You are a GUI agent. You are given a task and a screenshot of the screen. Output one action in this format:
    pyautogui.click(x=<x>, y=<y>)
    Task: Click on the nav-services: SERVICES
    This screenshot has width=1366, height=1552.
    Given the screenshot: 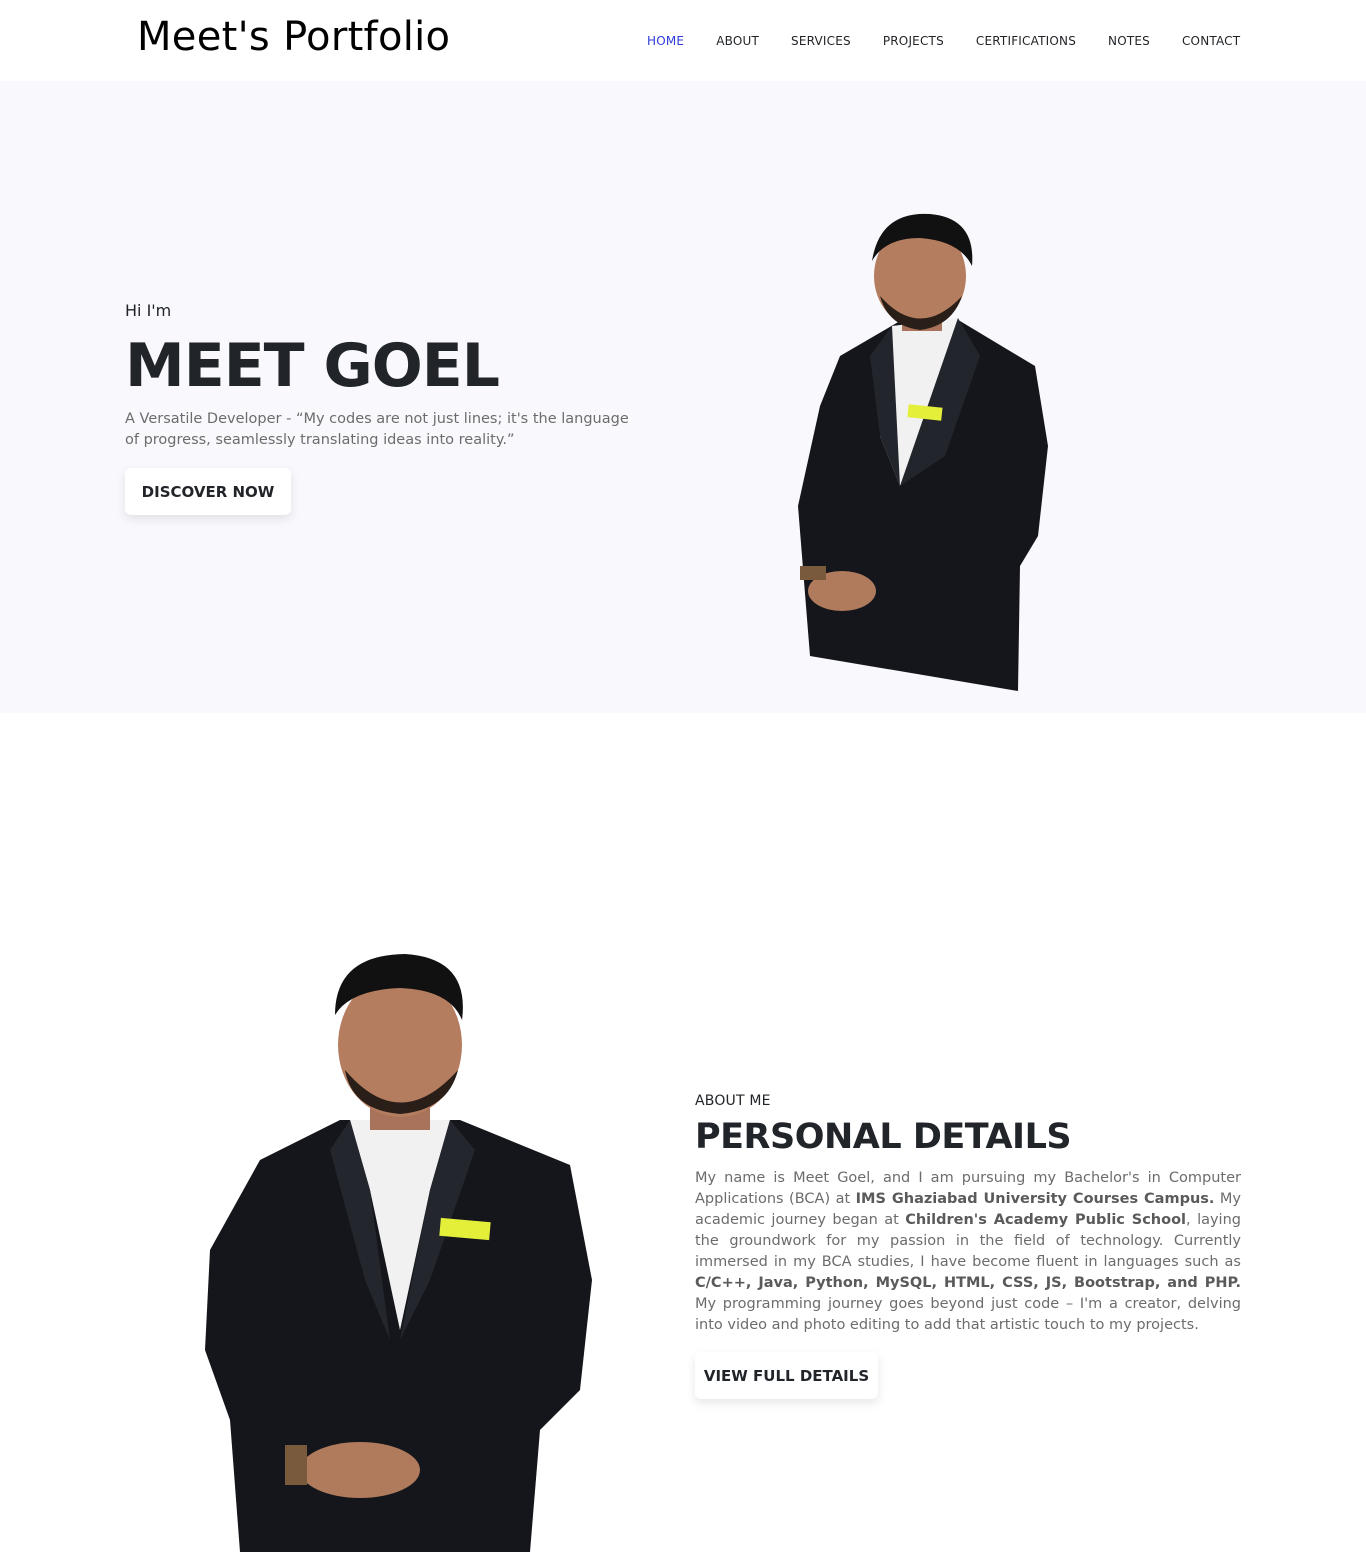 What is the action you would take?
    pyautogui.click(x=821, y=41)
    